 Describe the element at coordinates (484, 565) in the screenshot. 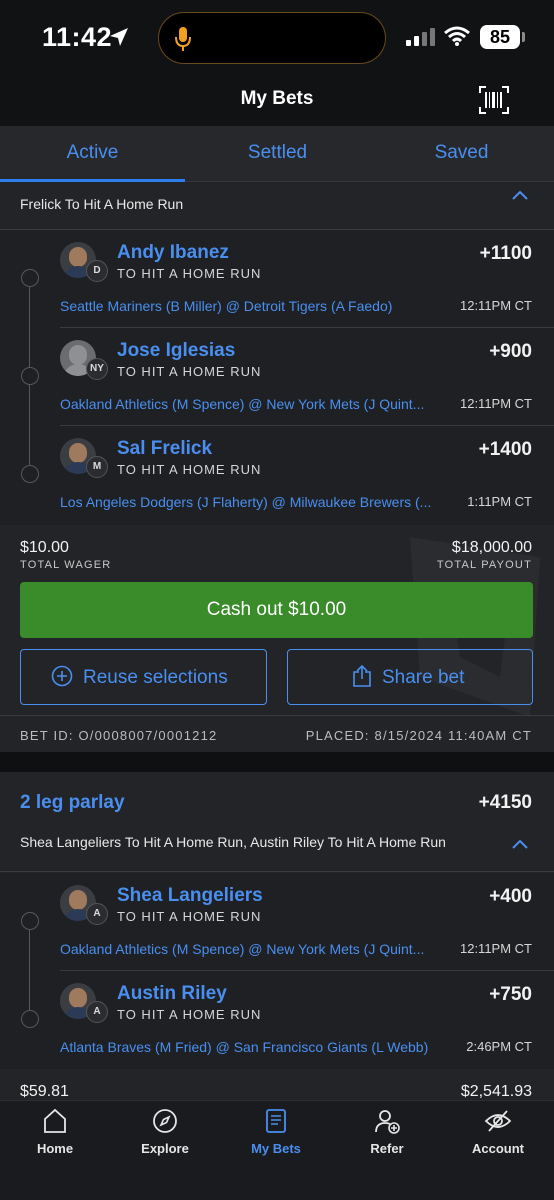

I see `total-payout-label: TOTAL PAYOUT` at that location.